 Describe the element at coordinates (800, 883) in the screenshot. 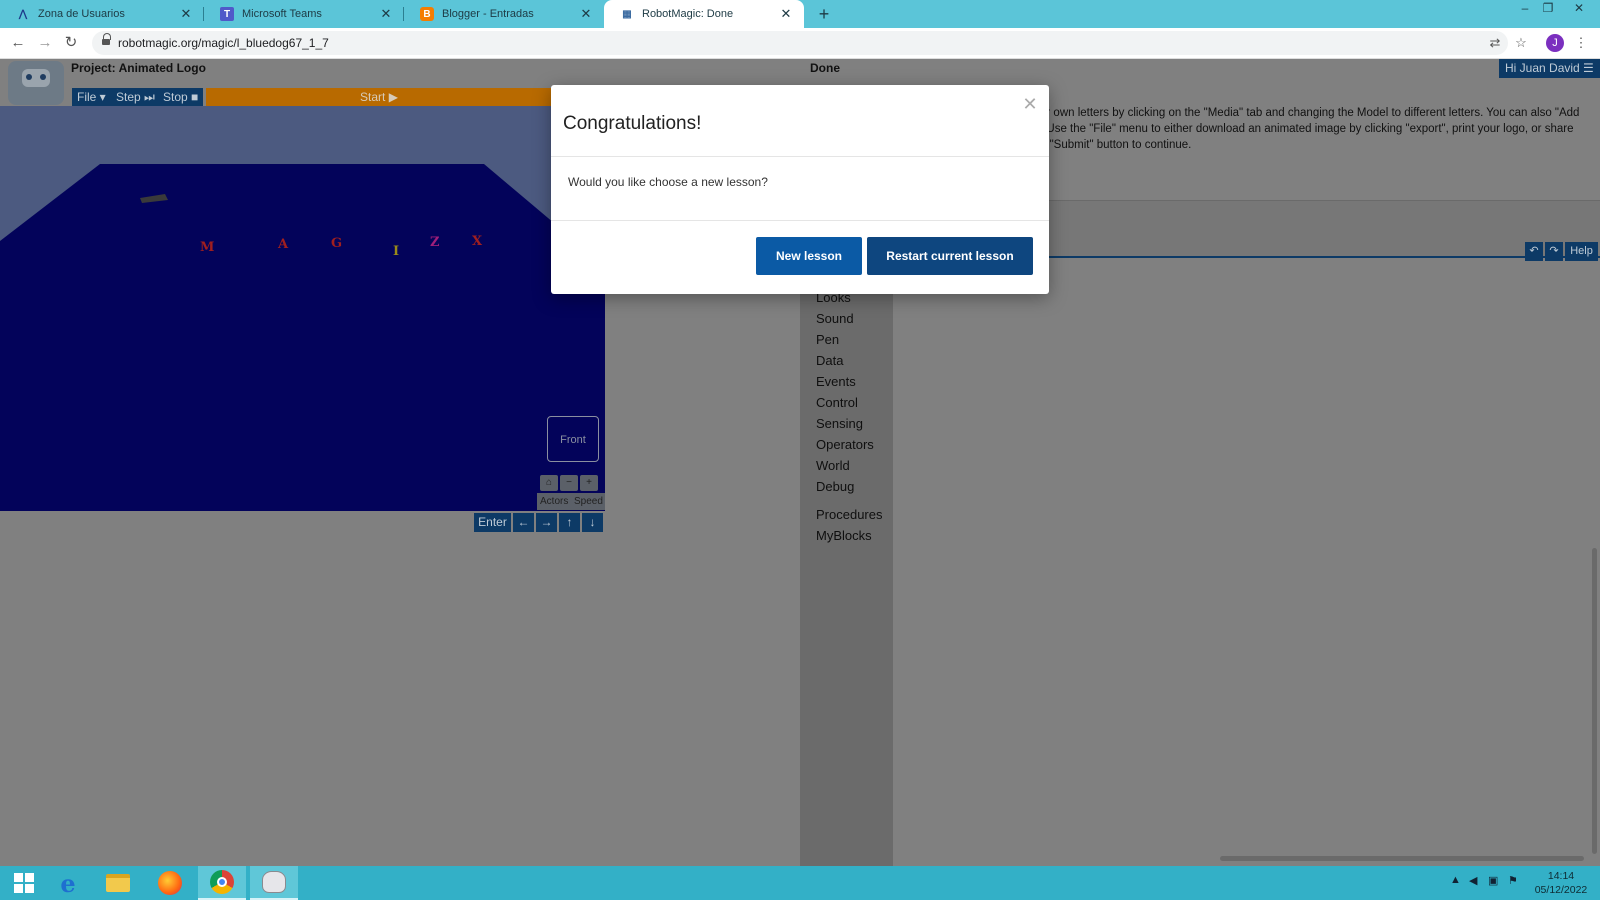

I see `windows-taskbar: e ▲ ◀ ▣ ⚑ 14:14 05/12/2022` at that location.